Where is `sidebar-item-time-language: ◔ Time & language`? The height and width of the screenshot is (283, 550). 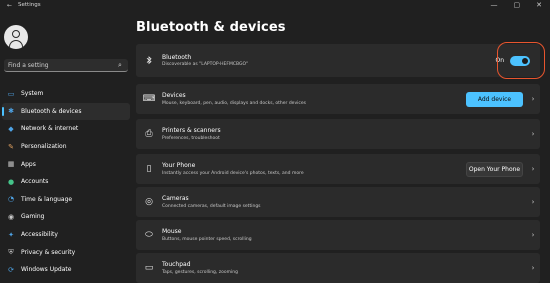
sidebar-item-time-language: ◔ Time & language is located at coordinates (66, 200).